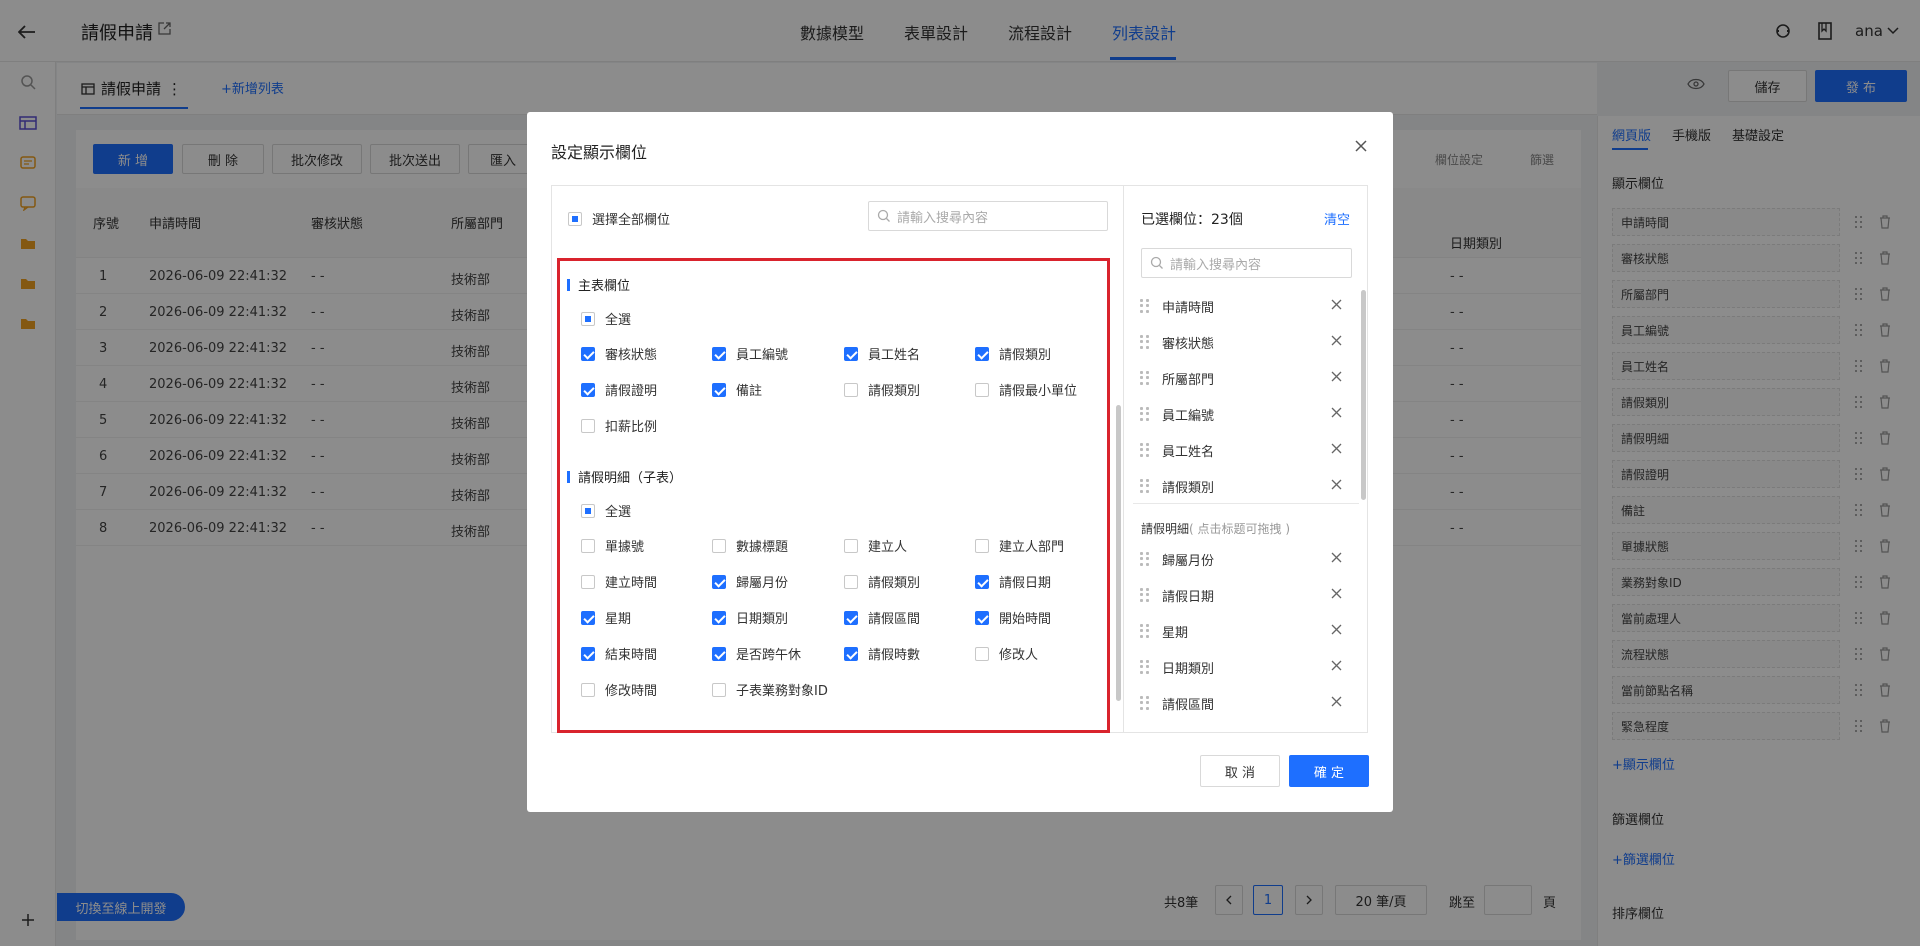 The height and width of the screenshot is (946, 1920). I want to click on selected-field-label: 星期, so click(1175, 633).